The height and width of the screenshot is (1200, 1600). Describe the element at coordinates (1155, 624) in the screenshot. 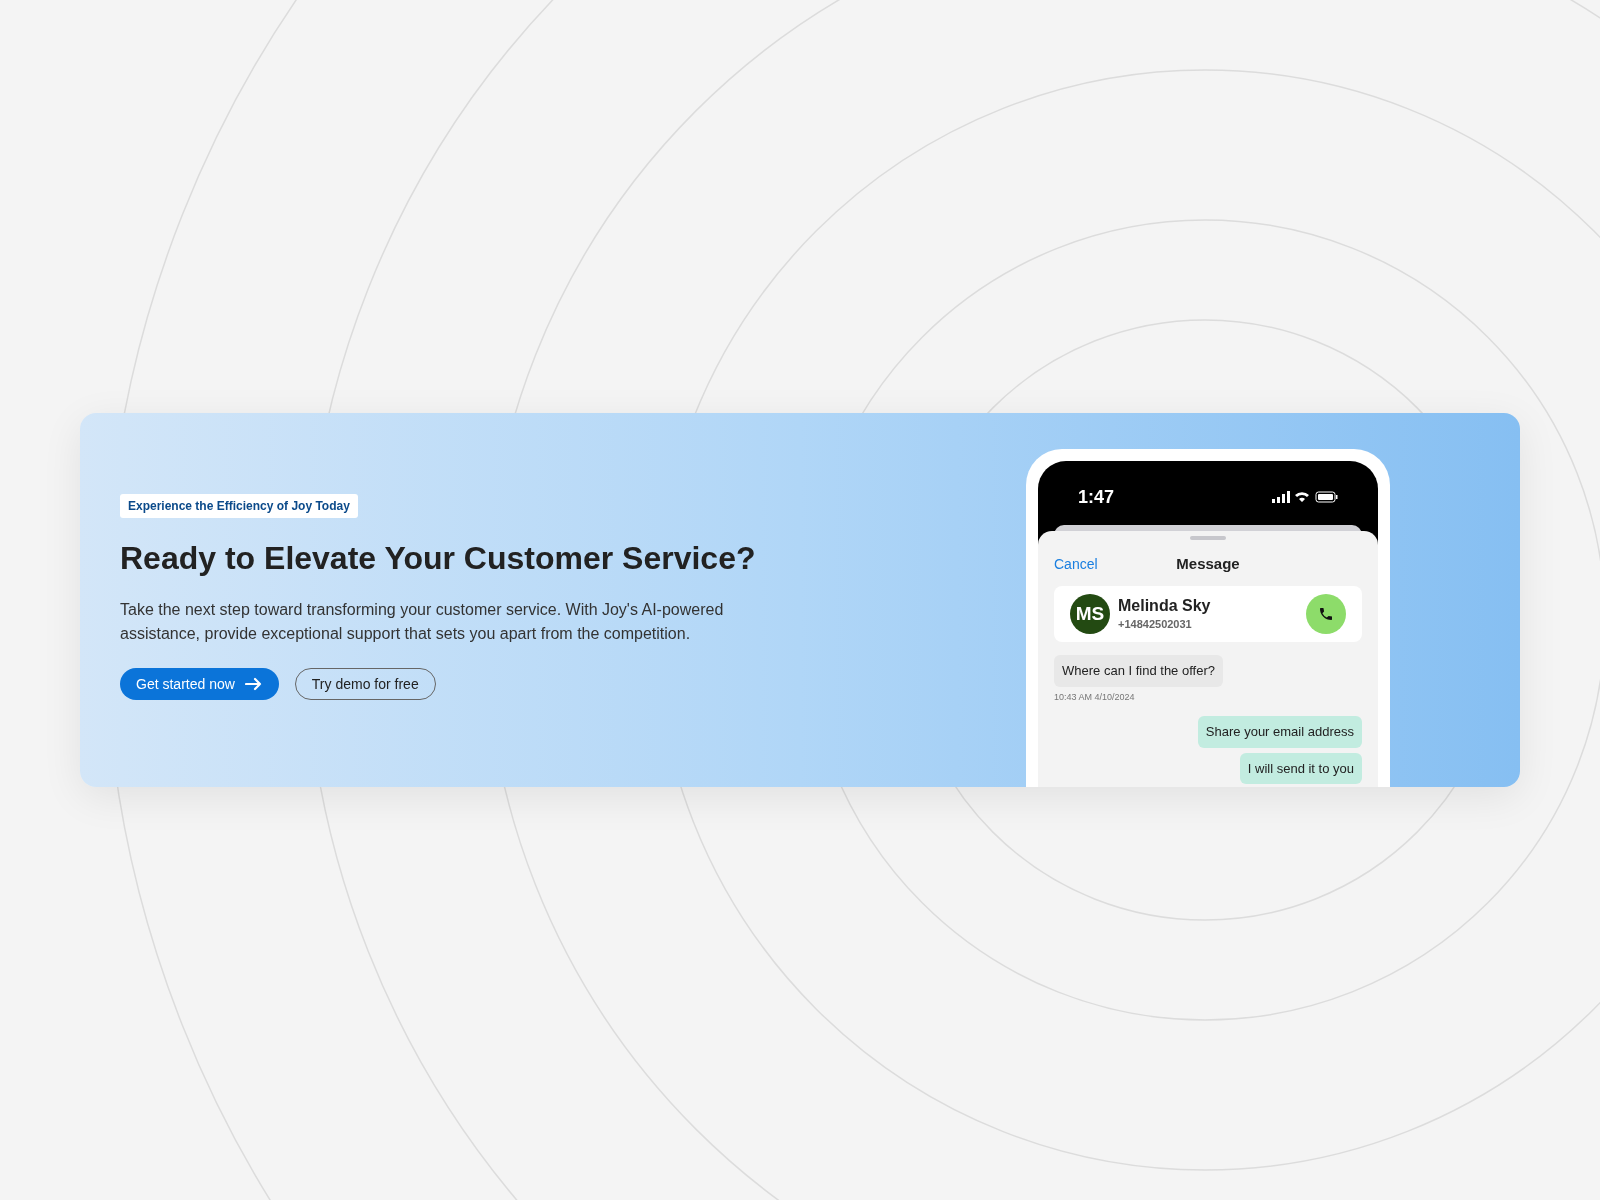

I see `contact-phone: +14842502031` at that location.